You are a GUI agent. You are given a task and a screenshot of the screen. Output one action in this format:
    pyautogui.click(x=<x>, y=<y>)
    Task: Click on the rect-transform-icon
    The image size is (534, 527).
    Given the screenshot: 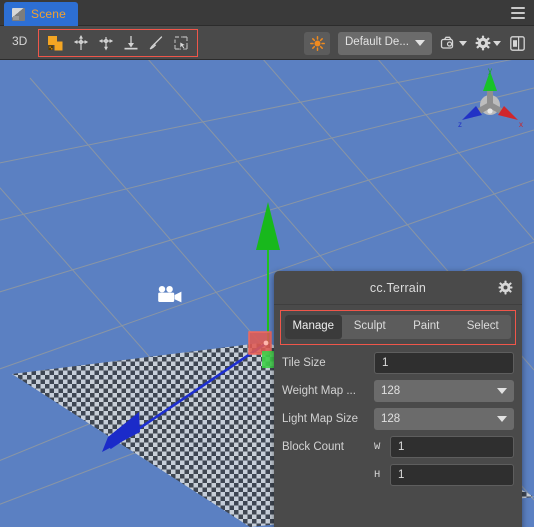 What is the action you would take?
    pyautogui.click(x=55, y=42)
    